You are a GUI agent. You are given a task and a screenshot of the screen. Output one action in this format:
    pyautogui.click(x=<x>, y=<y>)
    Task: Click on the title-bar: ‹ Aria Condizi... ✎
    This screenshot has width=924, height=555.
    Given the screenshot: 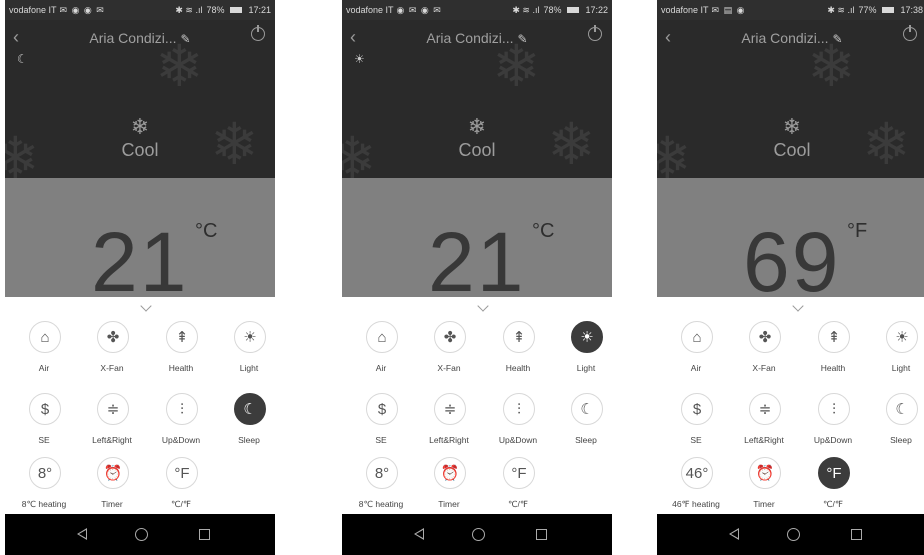 What is the action you would take?
    pyautogui.click(x=790, y=37)
    